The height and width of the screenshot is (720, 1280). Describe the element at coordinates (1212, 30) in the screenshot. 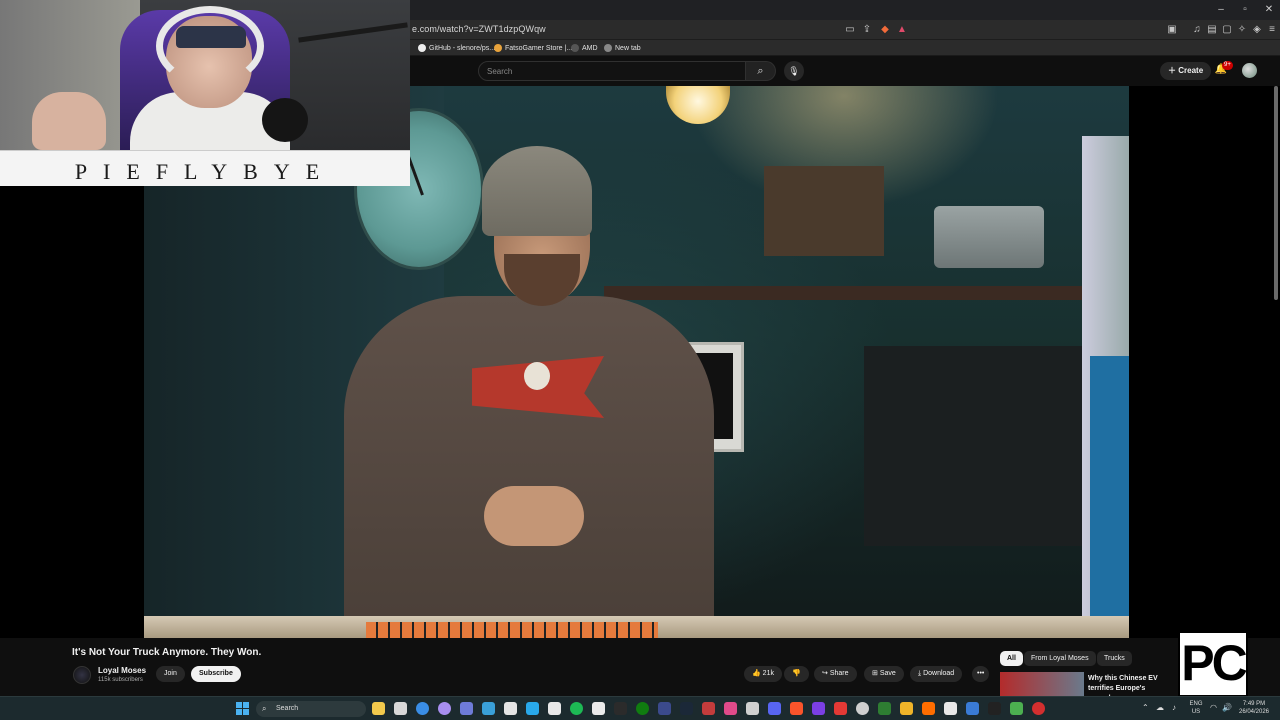

I see `reader-icon: ▤` at that location.